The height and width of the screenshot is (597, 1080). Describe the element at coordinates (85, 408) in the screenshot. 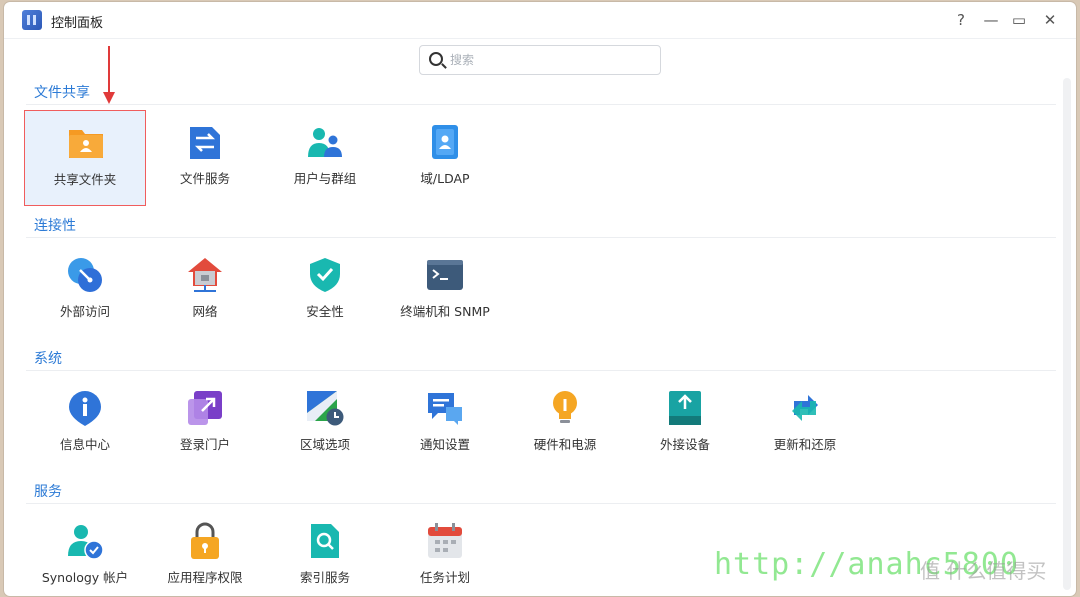

I see `info-center-icon` at that location.